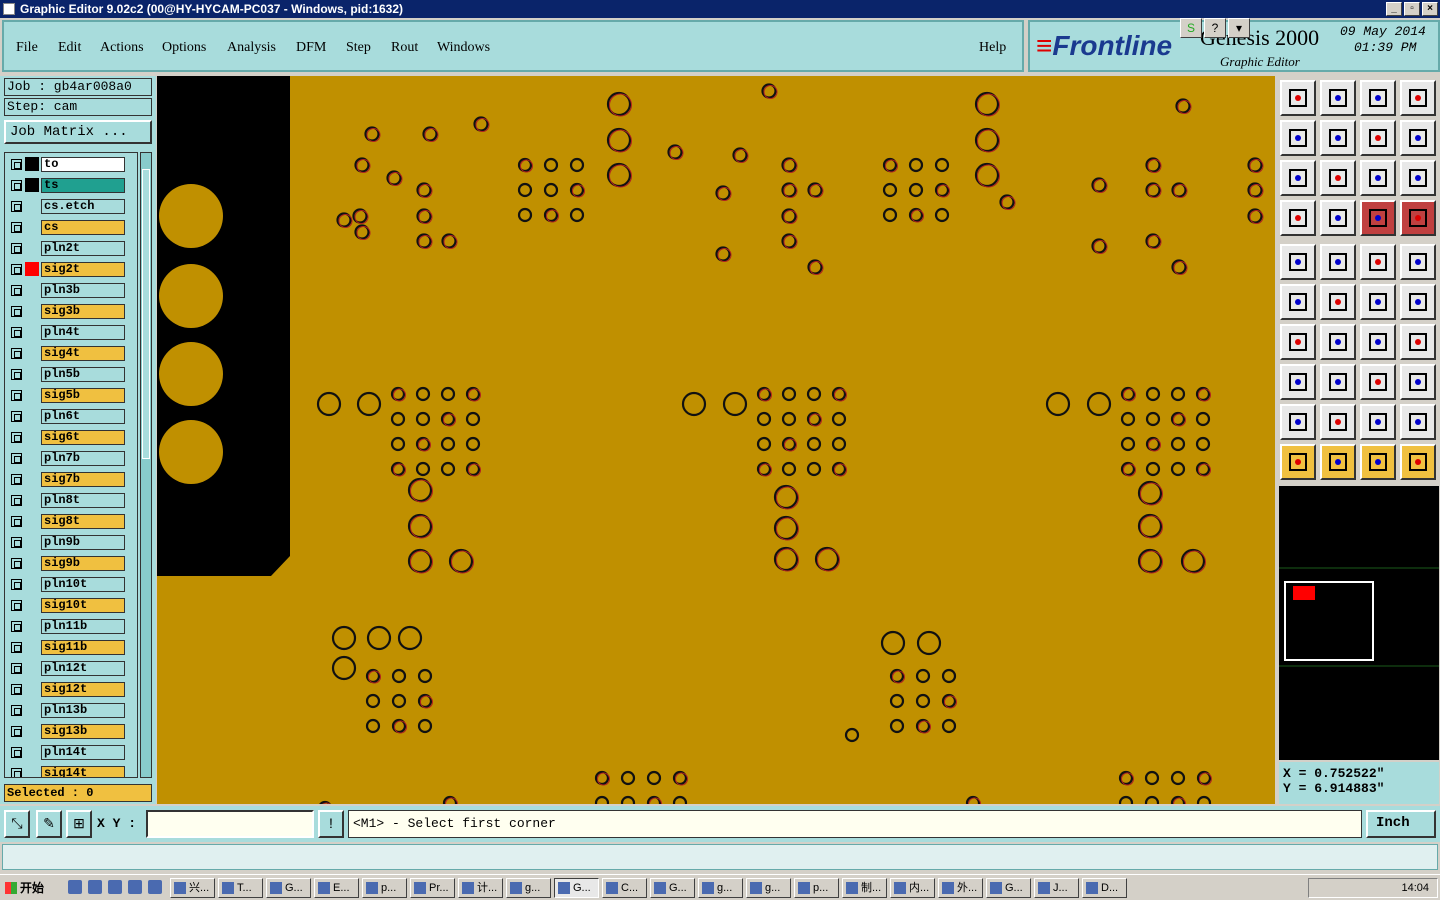 This screenshot has width=1440, height=900. What do you see at coordinates (83, 752) in the screenshot?
I see `layer-label: pln14t` at bounding box center [83, 752].